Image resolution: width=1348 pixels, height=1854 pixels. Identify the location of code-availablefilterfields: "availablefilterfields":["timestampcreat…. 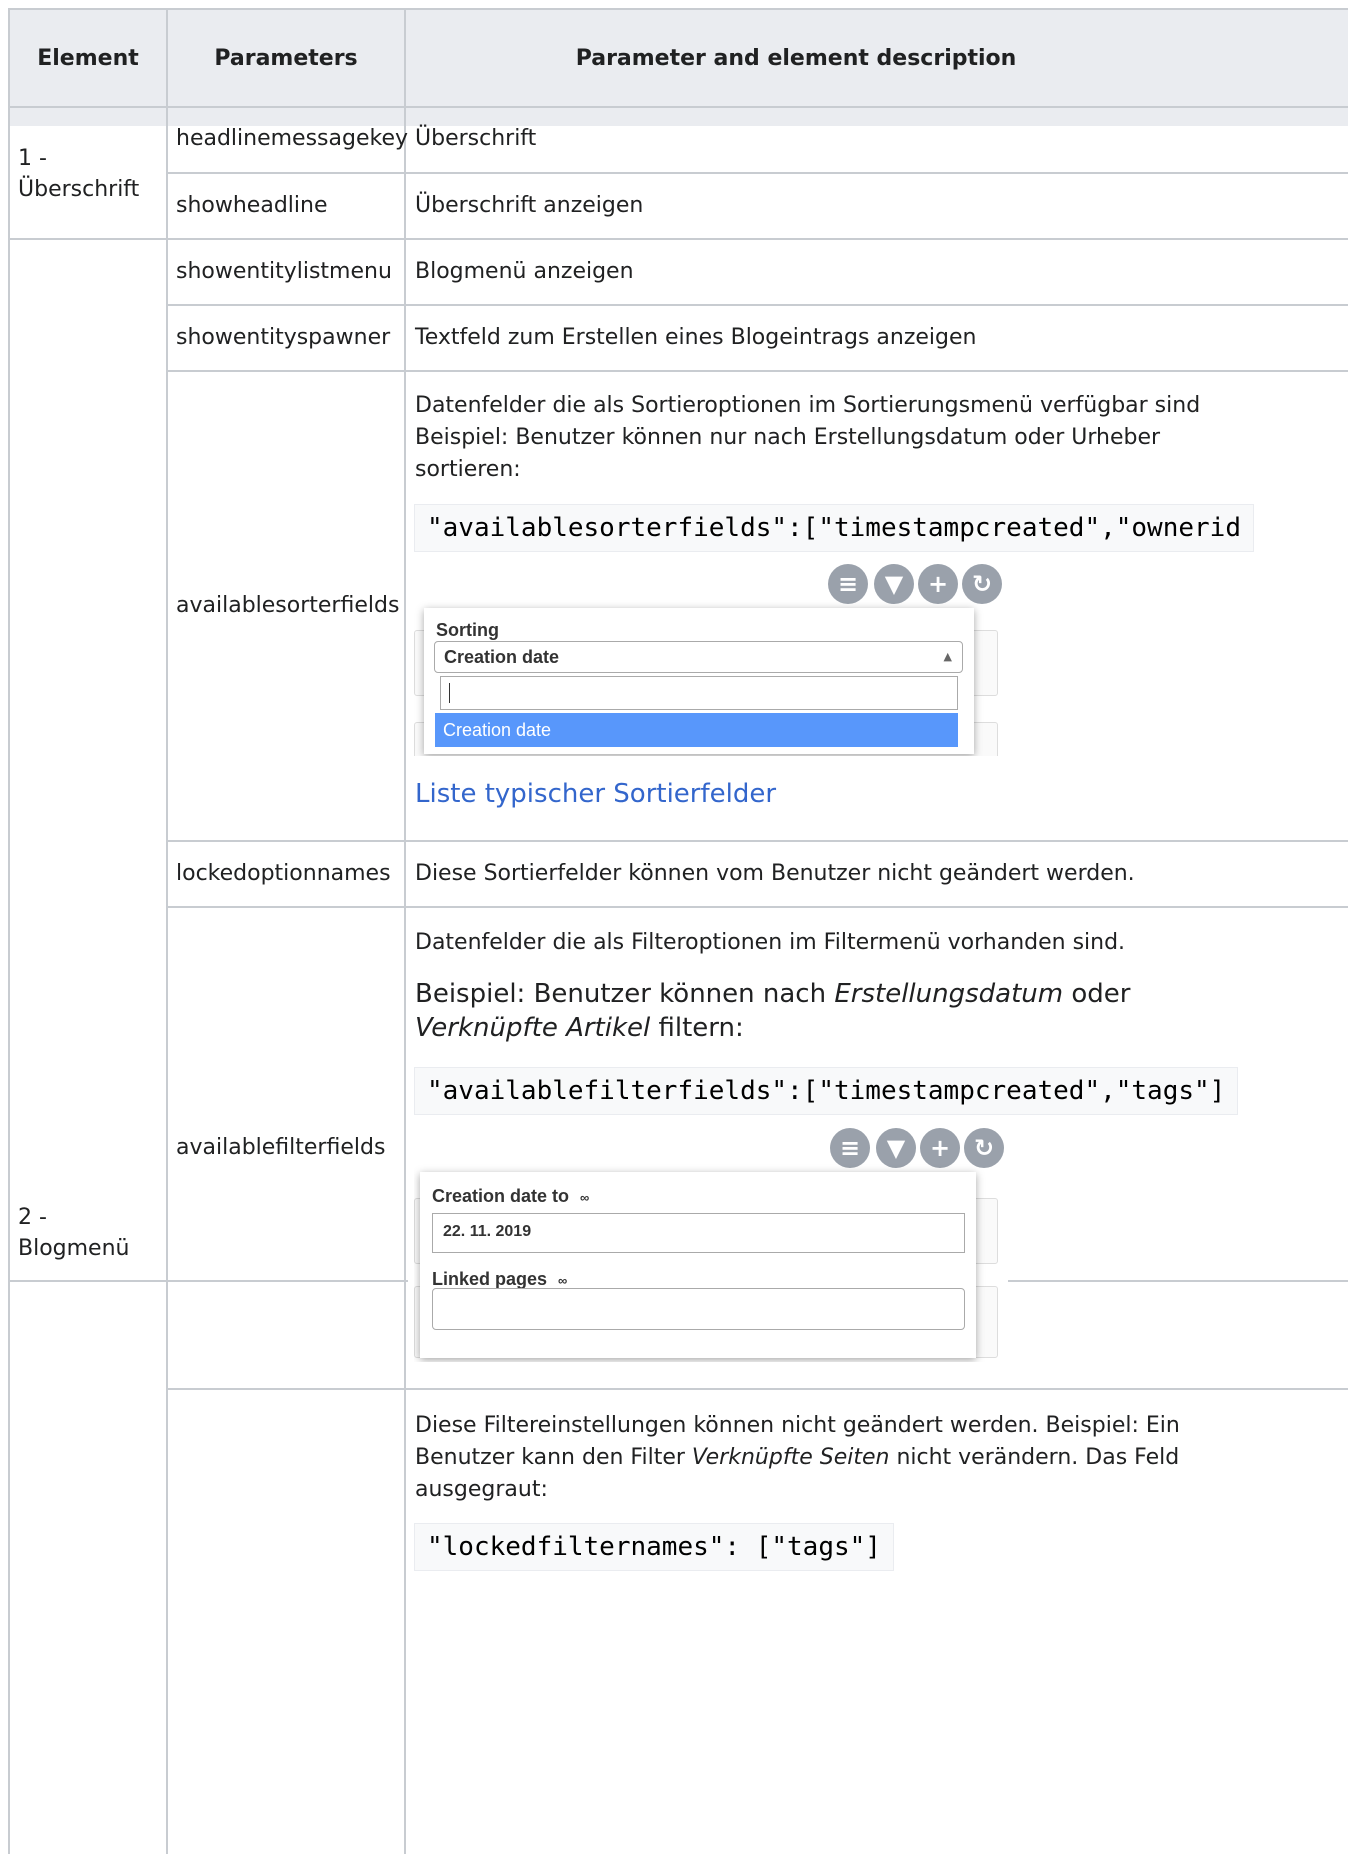
(826, 1091).